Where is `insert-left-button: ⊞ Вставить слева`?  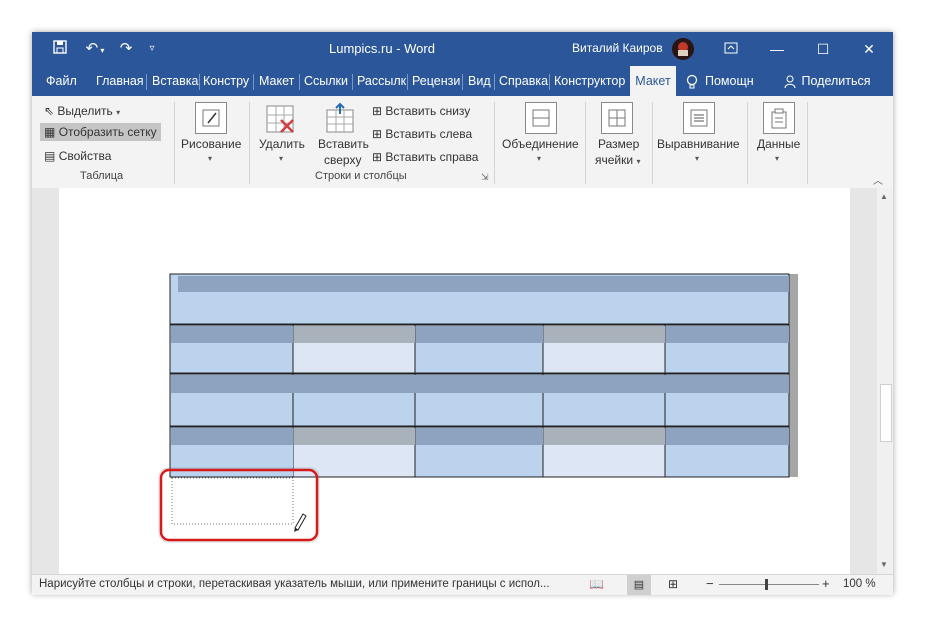
insert-left-button: ⊞ Вставить слева is located at coordinates (422, 134).